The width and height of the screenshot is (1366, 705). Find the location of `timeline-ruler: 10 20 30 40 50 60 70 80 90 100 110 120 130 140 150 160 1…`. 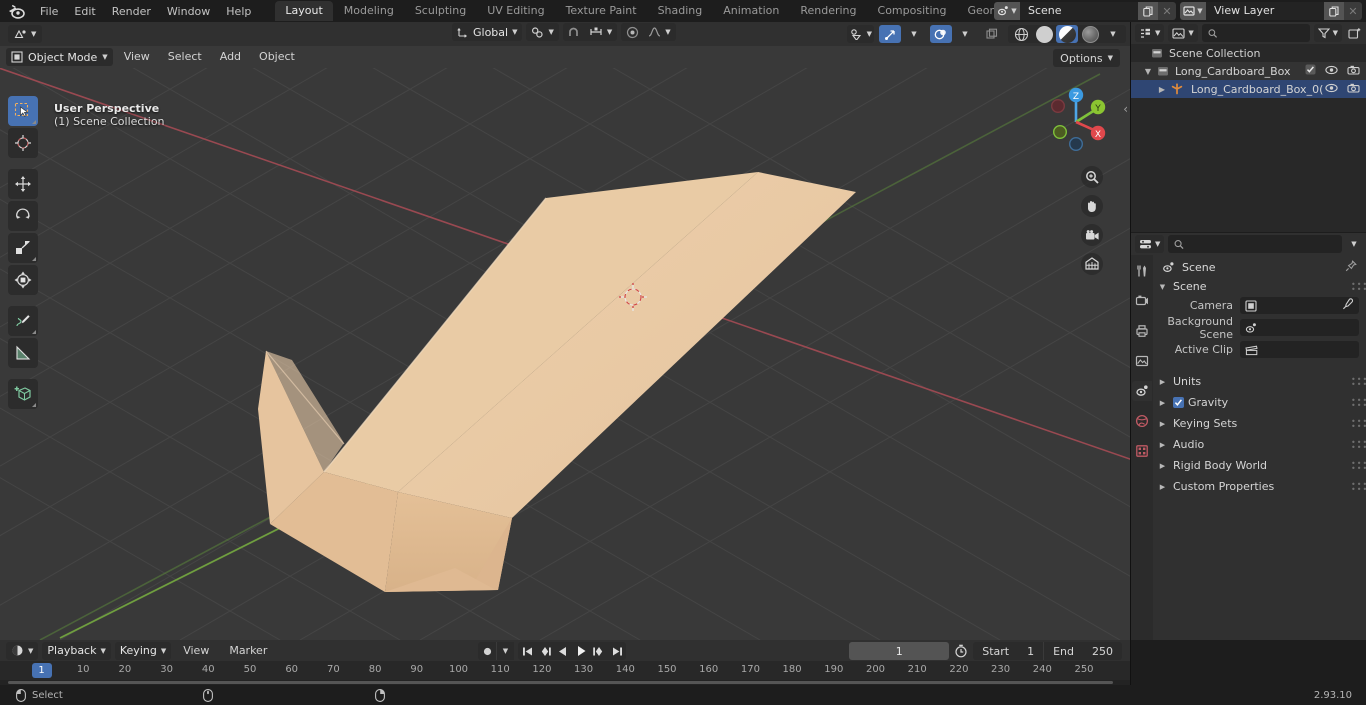

timeline-ruler: 10 20 30 40 50 60 70 80 90 100 110 120 130 140 150 160 1… is located at coordinates (565, 670).